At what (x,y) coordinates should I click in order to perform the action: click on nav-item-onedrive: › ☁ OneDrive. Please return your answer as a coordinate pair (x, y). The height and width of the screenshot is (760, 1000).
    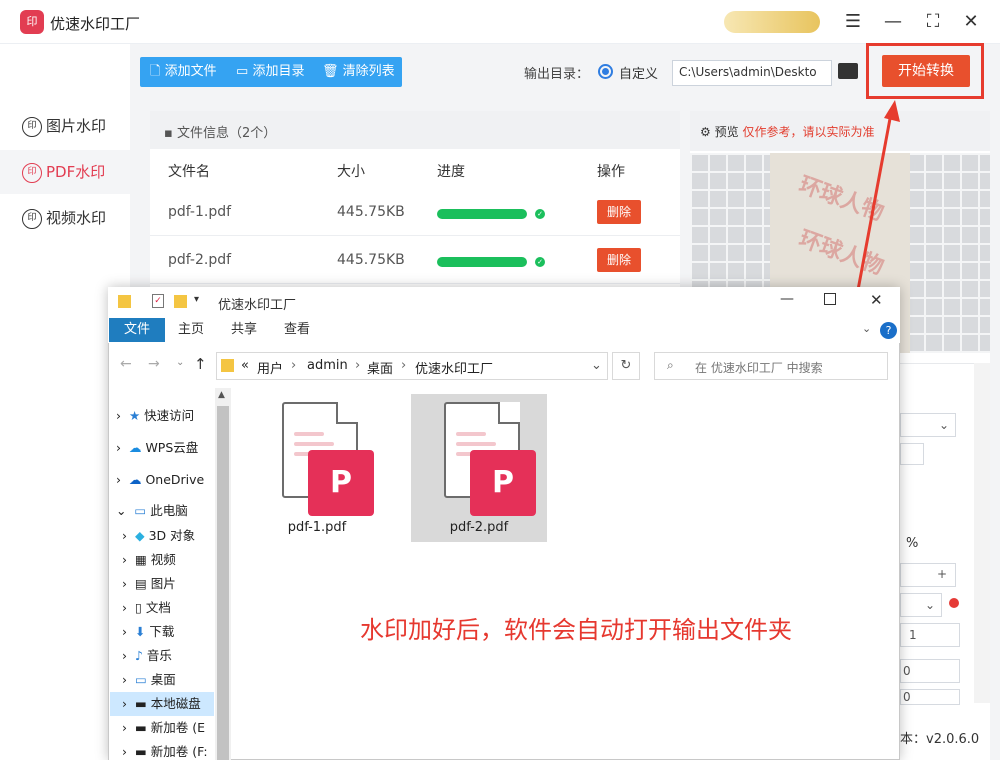
    Looking at the image, I should click on (160, 480).